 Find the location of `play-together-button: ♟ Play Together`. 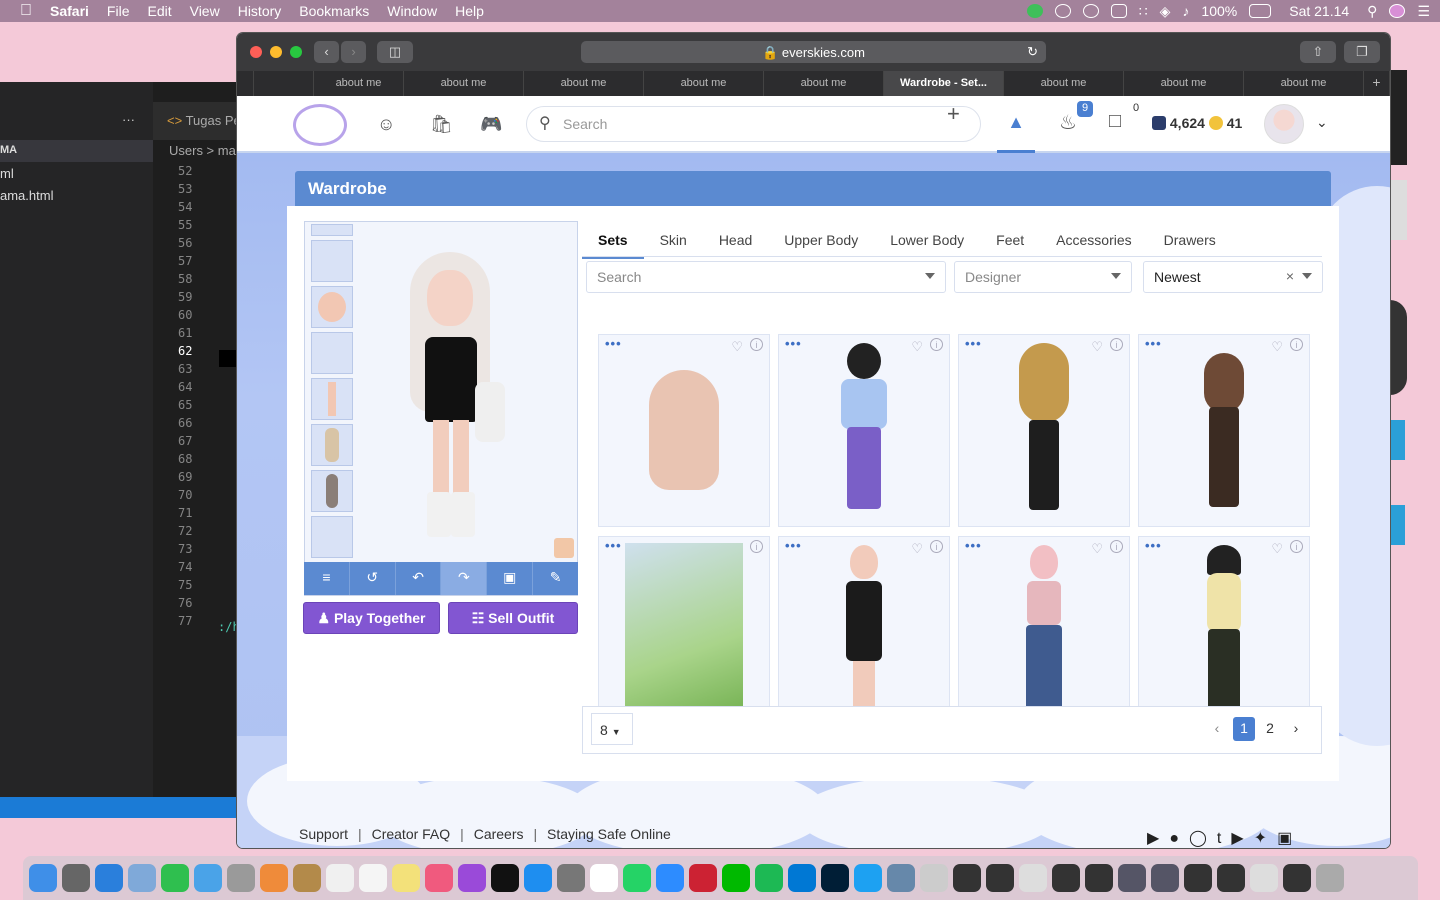

play-together-button: ♟ Play Together is located at coordinates (371, 618).